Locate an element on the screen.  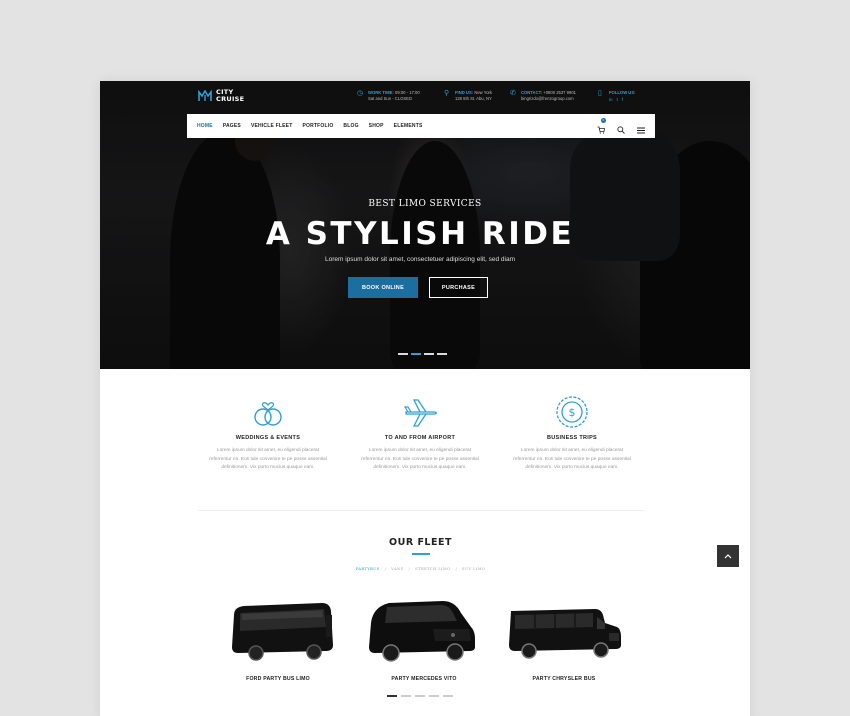
cart-count-badge: 0 is located at coordinates (603, 120).